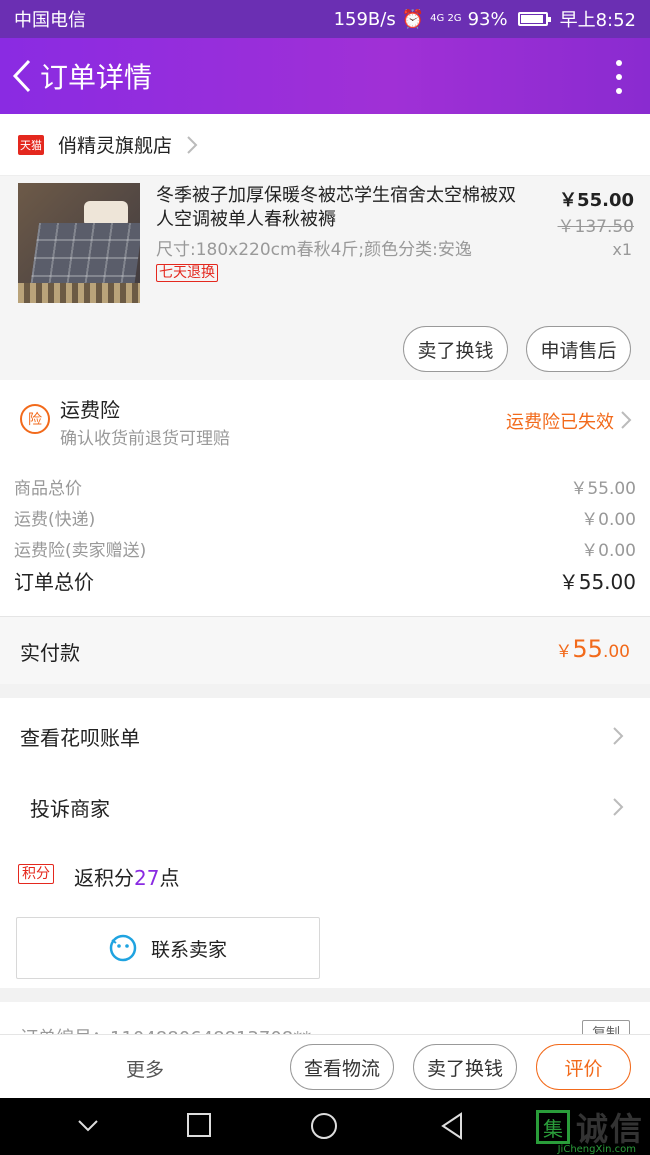  What do you see at coordinates (50, 653) in the screenshot?
I see `actual-payment-label: 实付款` at bounding box center [50, 653].